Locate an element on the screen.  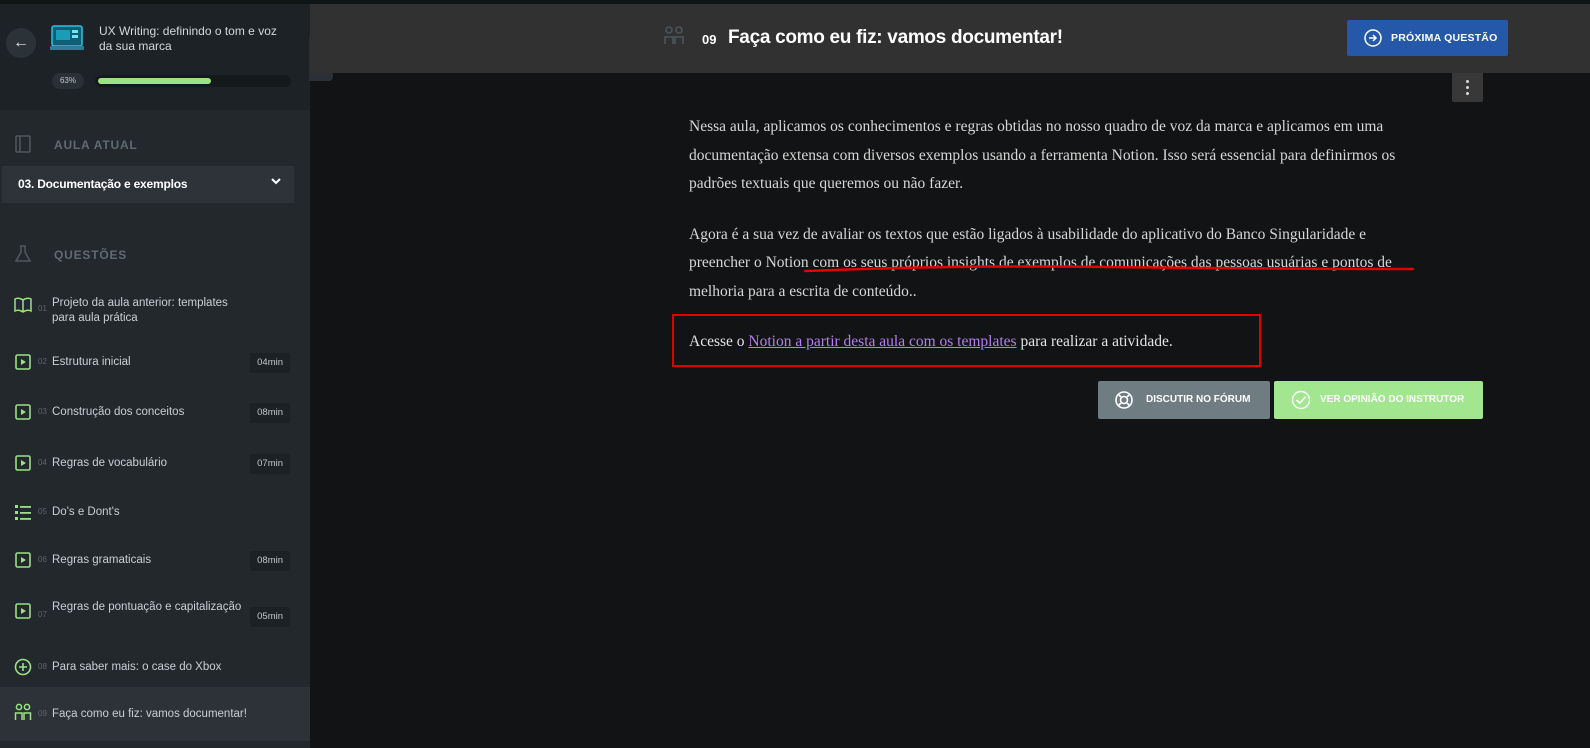
task-number: 01 is located at coordinates (42, 308).